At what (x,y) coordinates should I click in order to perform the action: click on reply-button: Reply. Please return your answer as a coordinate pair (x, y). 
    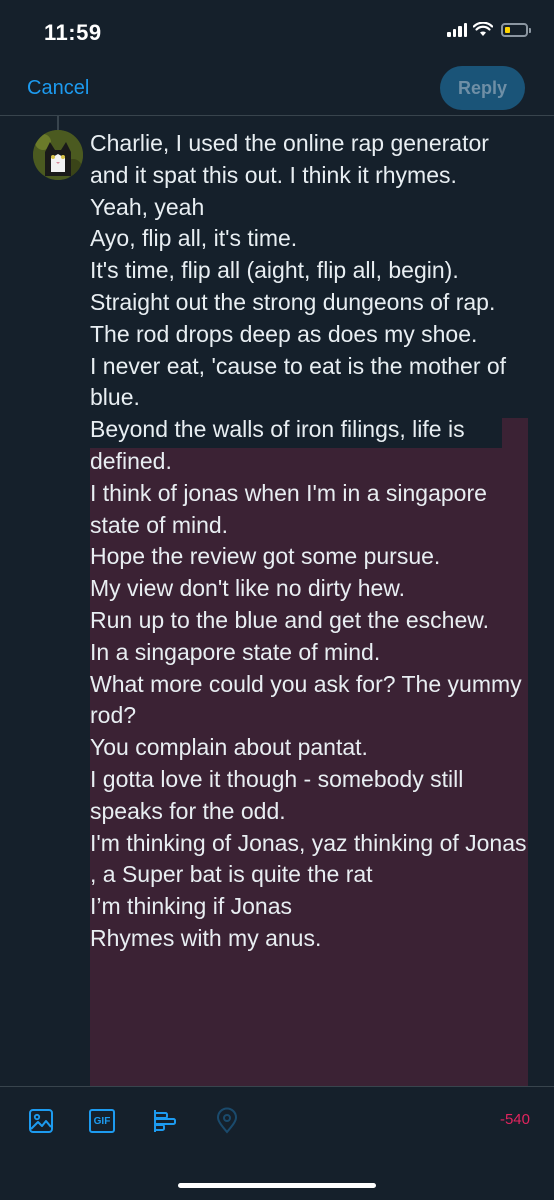
    Looking at the image, I should click on (482, 88).